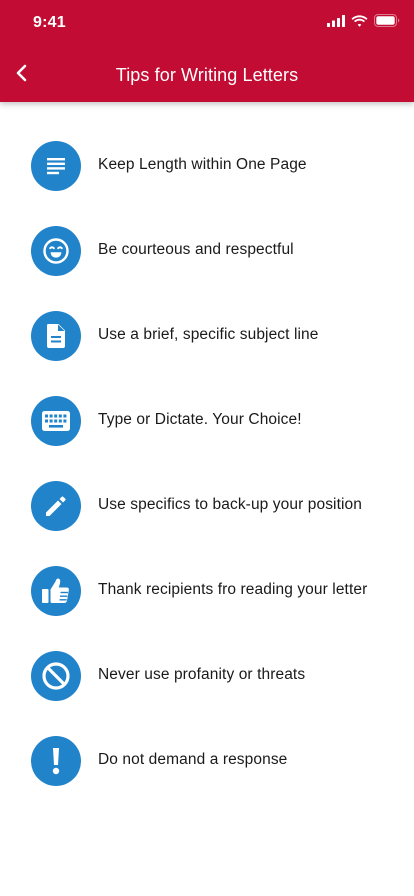 This screenshot has height=896, width=414. I want to click on list-item: Use a brief, specific subject line, so click(207, 328).